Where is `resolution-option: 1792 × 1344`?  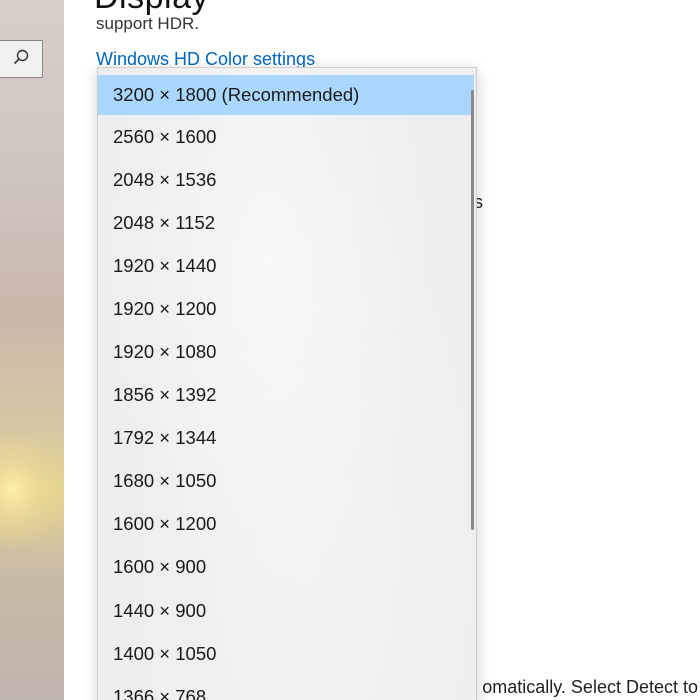
resolution-option: 1792 × 1344 is located at coordinates (286, 438).